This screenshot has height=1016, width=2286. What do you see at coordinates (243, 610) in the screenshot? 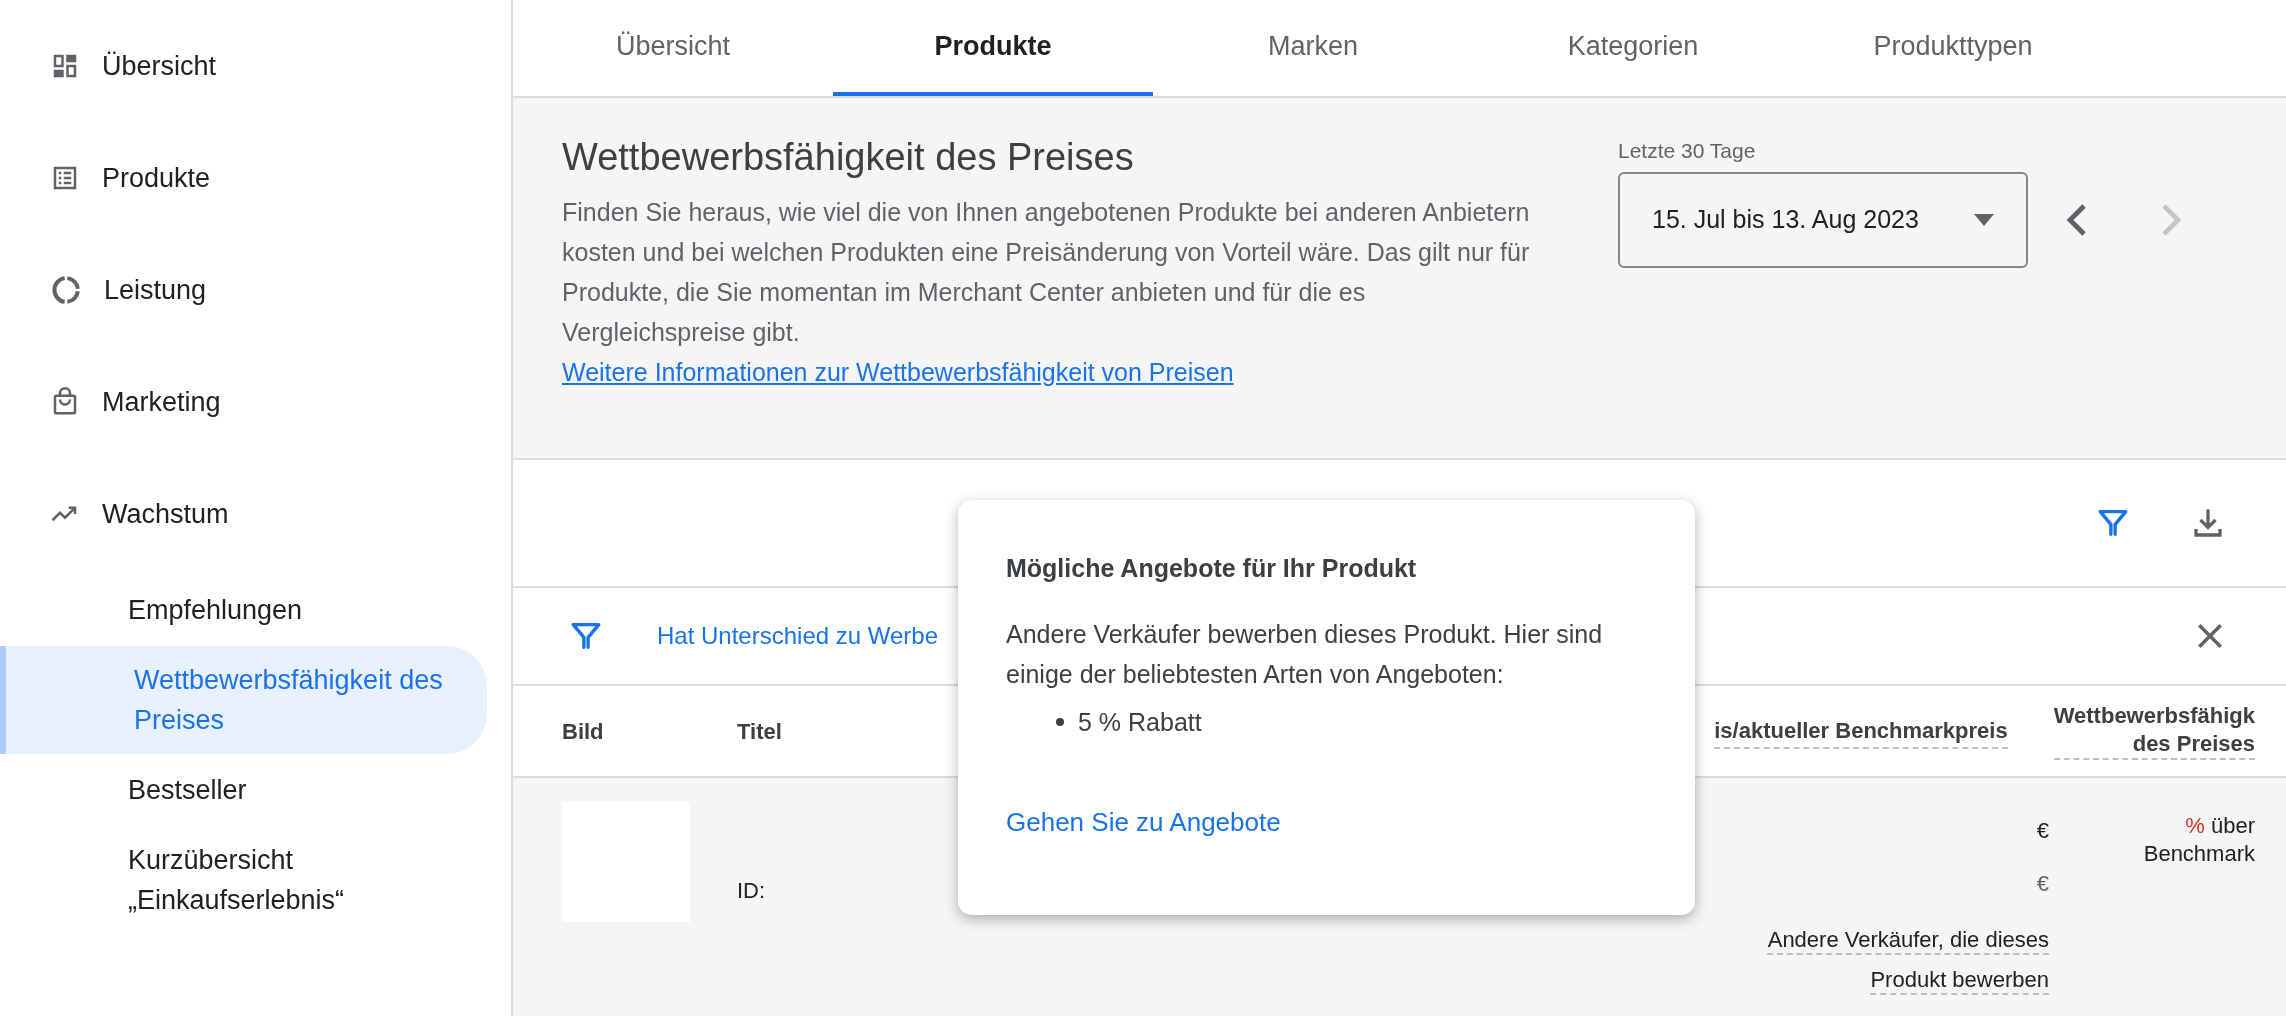
I see `sidebar-subitem: Empfehlungen` at bounding box center [243, 610].